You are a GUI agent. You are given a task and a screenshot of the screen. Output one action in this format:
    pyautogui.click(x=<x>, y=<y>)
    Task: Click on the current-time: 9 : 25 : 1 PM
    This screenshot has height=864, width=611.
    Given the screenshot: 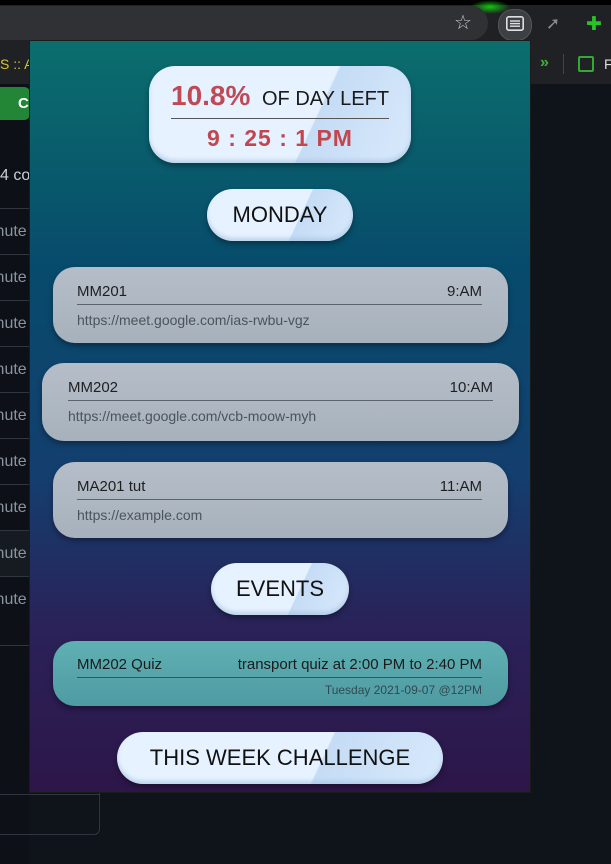 What is the action you would take?
    pyautogui.click(x=280, y=138)
    